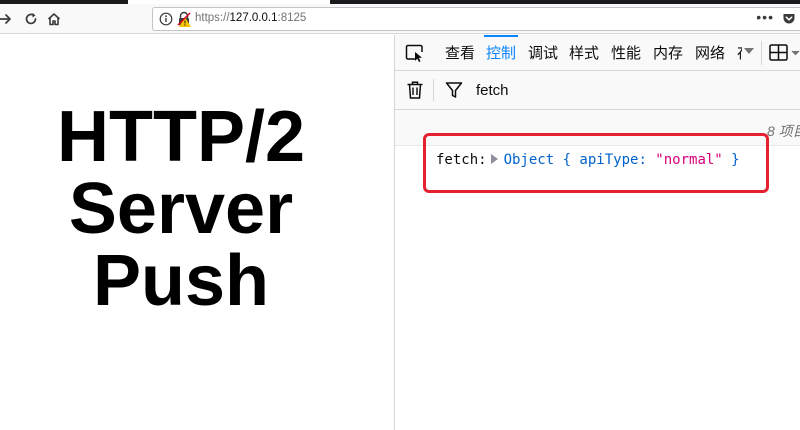  I want to click on dock-layout-icon, so click(784, 53).